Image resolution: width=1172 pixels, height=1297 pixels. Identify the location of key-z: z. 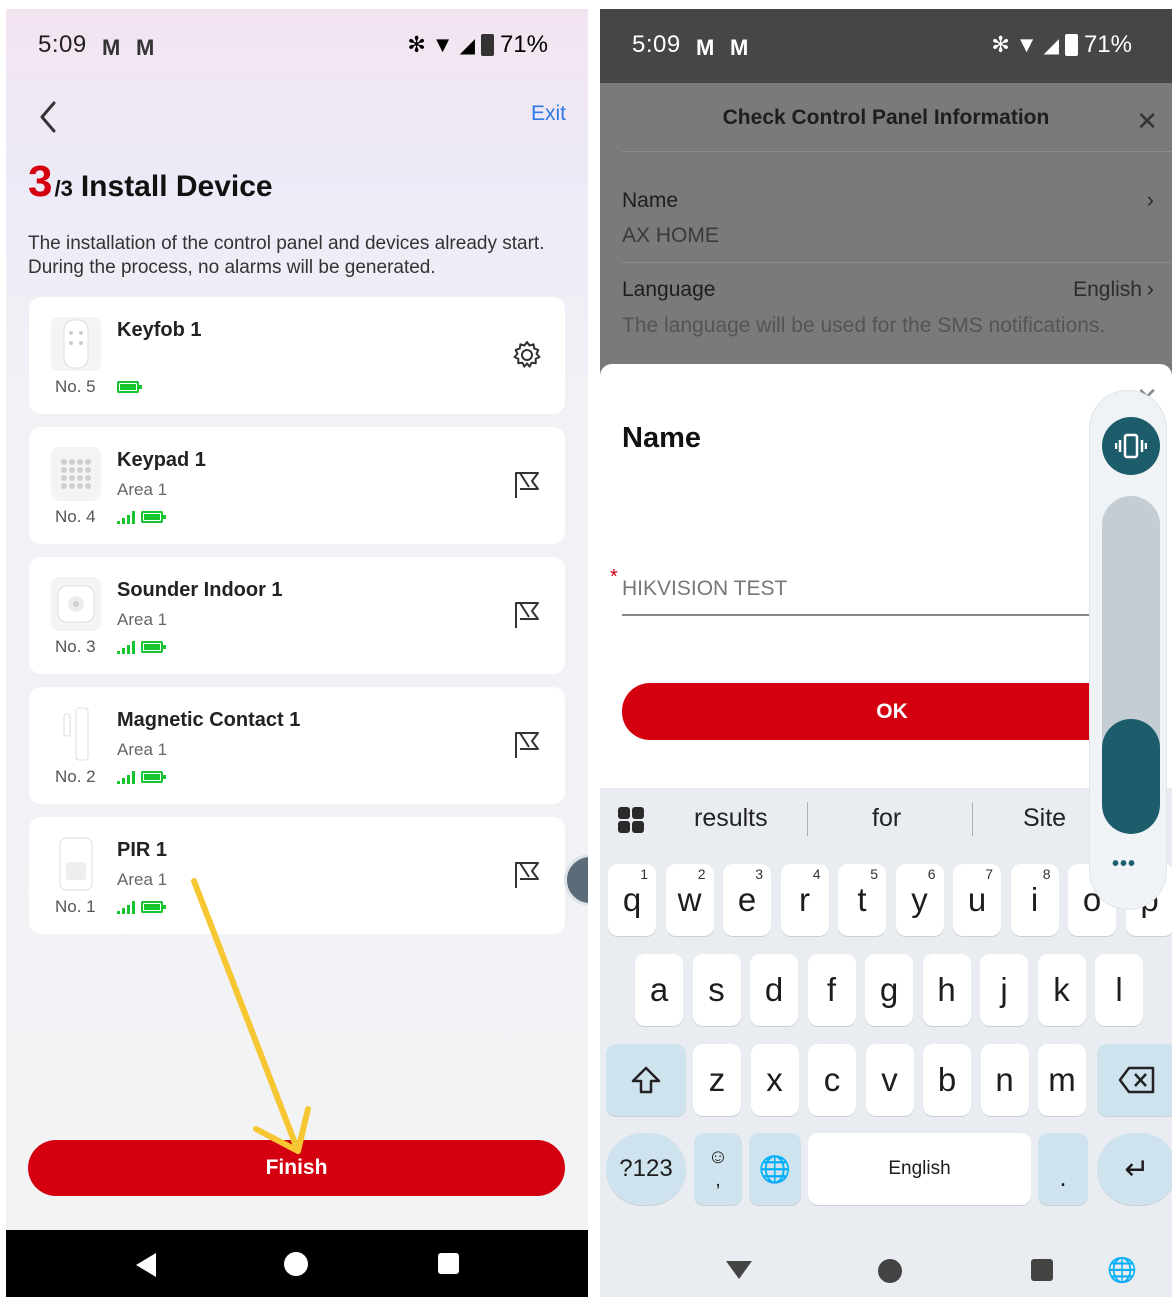
(717, 1080).